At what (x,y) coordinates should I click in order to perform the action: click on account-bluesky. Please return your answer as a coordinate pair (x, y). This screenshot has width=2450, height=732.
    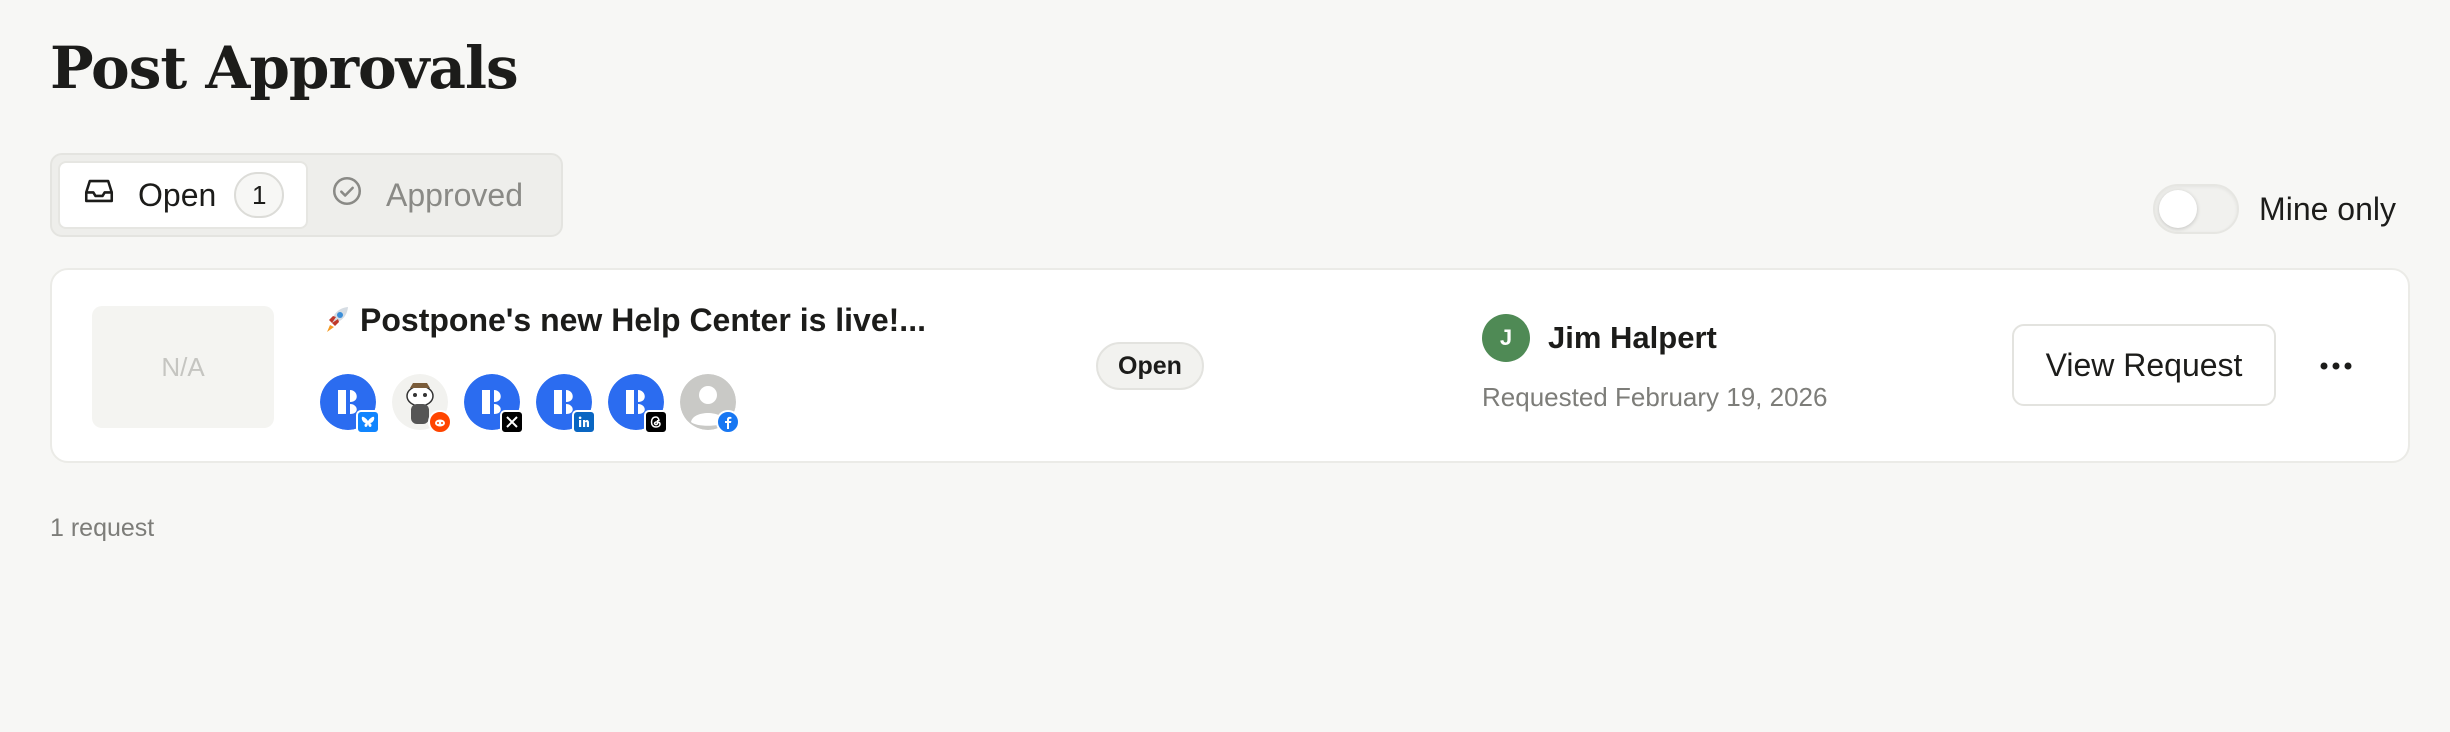
    Looking at the image, I should click on (350, 404).